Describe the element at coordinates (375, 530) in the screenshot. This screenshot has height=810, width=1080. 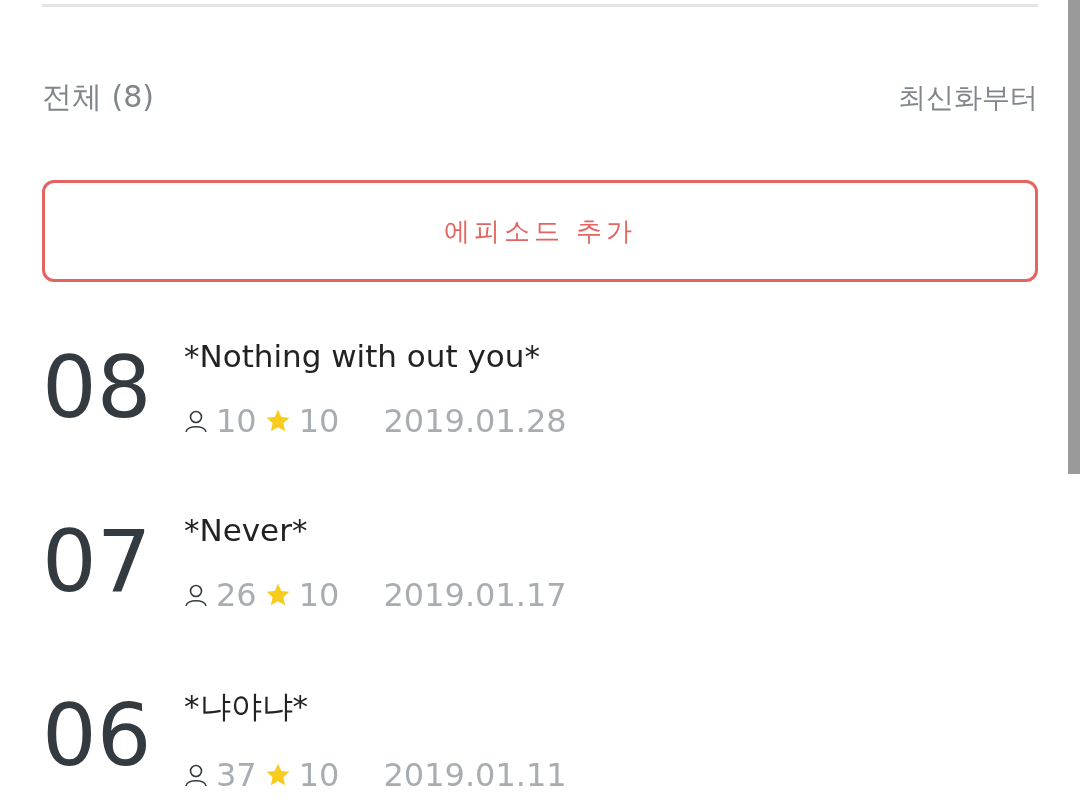
I see `episode-title: *Never*` at that location.